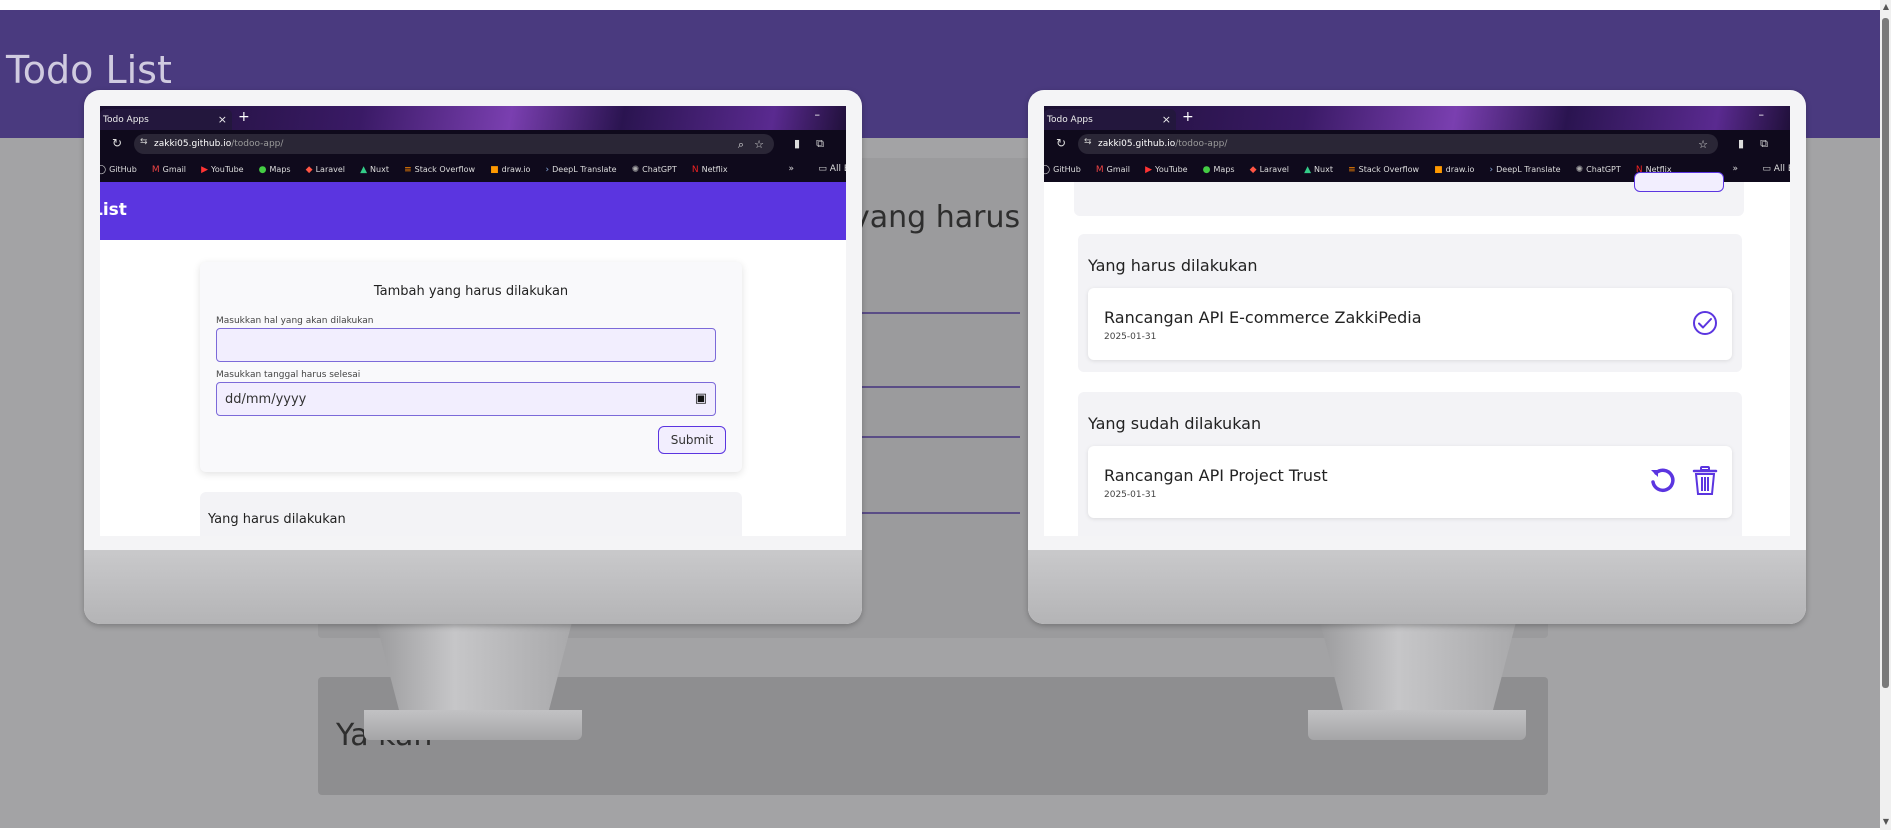 The height and width of the screenshot is (830, 1891). I want to click on netflix-icon: N, so click(695, 170).